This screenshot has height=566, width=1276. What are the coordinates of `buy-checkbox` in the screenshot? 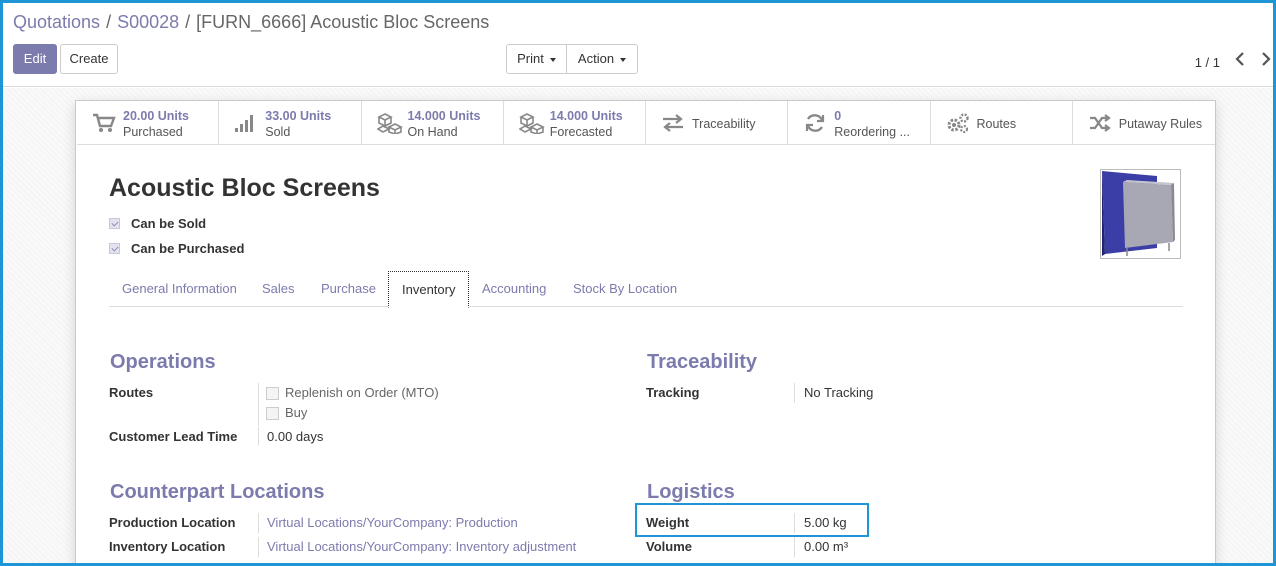 It's located at (272, 414).